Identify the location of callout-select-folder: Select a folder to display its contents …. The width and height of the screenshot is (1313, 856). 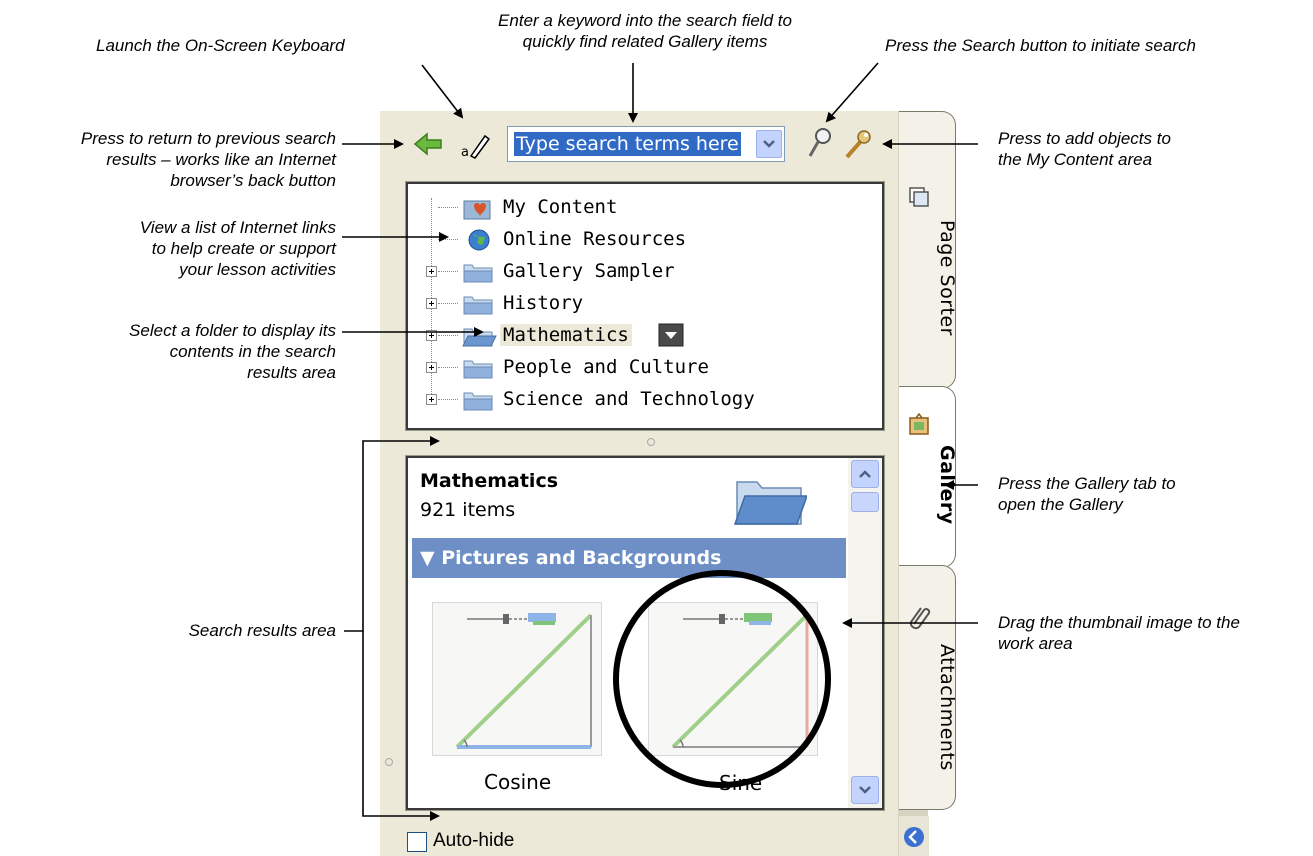
(168, 351).